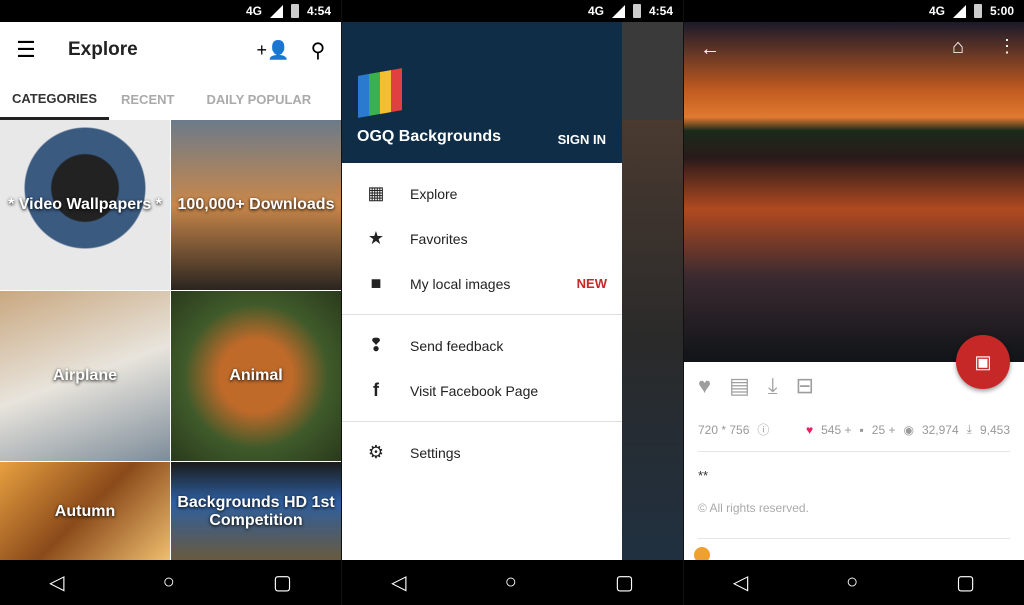 This screenshot has height=605, width=1024. Describe the element at coordinates (318, 50) in the screenshot. I see `search-icon: ⚲` at that location.